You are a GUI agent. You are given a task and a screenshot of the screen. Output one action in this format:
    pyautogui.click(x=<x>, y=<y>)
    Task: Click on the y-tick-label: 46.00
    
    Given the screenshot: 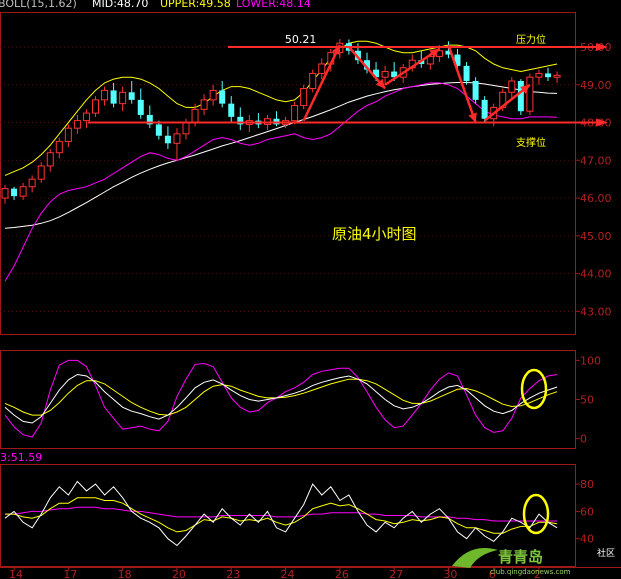 What is the action you would take?
    pyautogui.click(x=596, y=198)
    